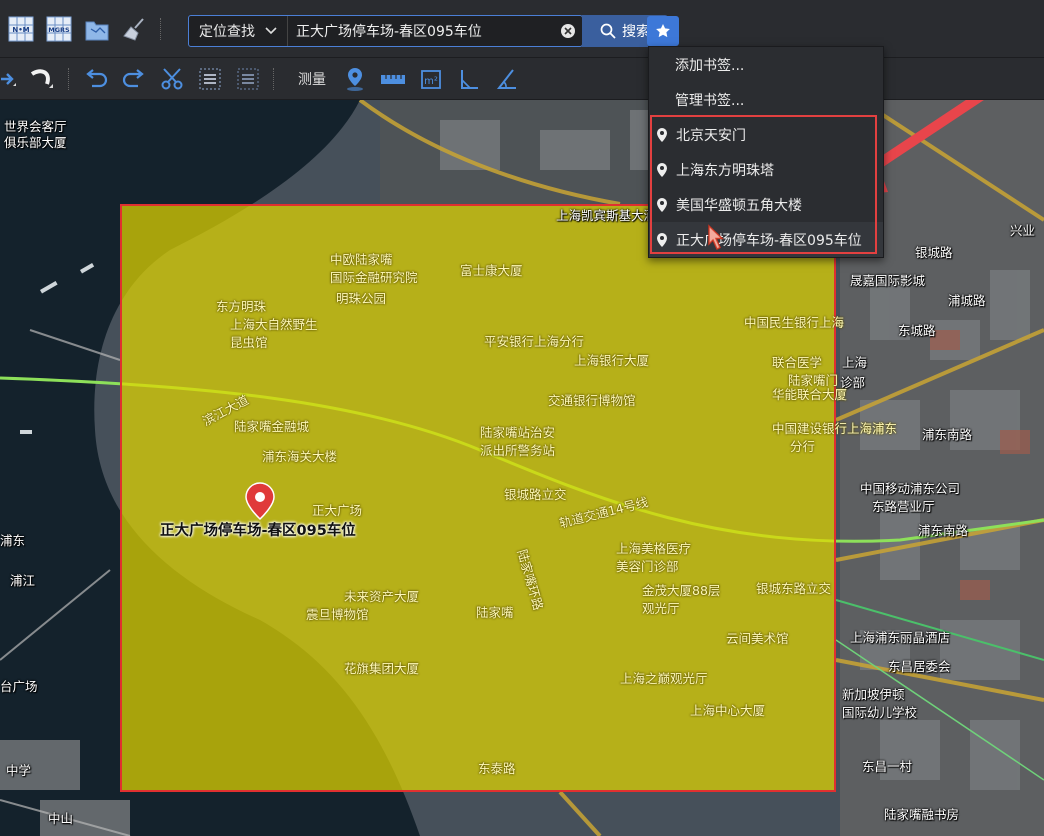  I want to click on map-label: 交通银行博物馆, so click(592, 400).